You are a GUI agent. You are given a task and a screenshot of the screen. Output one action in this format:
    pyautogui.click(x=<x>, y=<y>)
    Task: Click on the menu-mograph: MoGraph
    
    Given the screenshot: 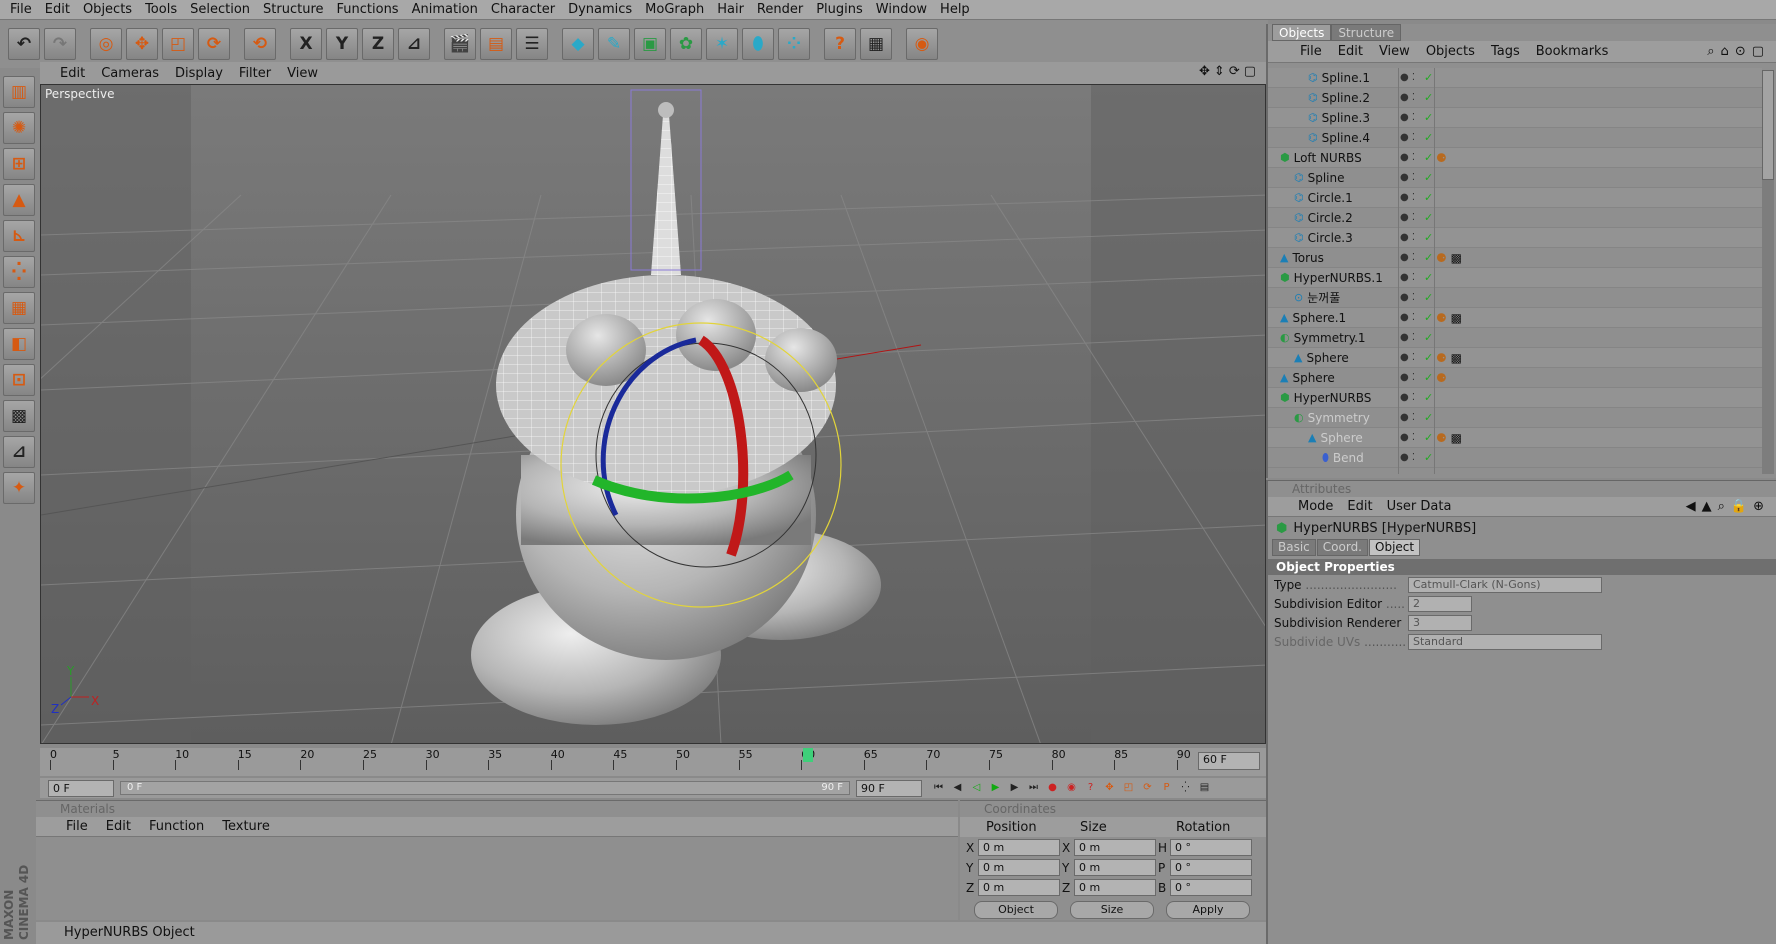 What is the action you would take?
    pyautogui.click(x=677, y=9)
    